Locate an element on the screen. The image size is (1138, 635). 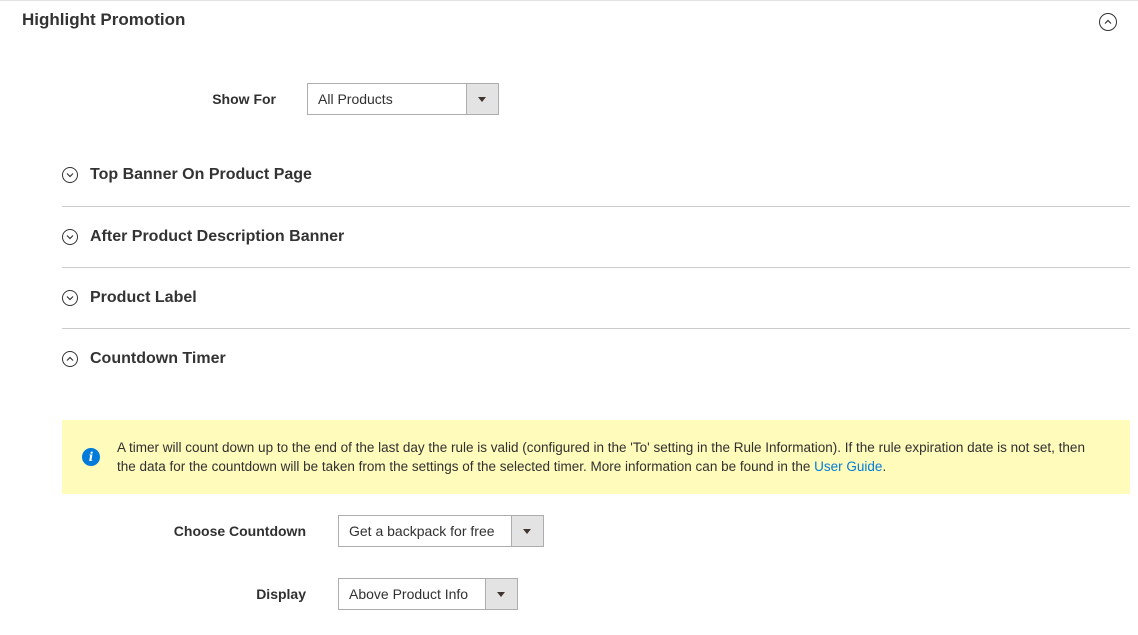
group-after-description-banner: After Product Description Banner is located at coordinates (596, 258).